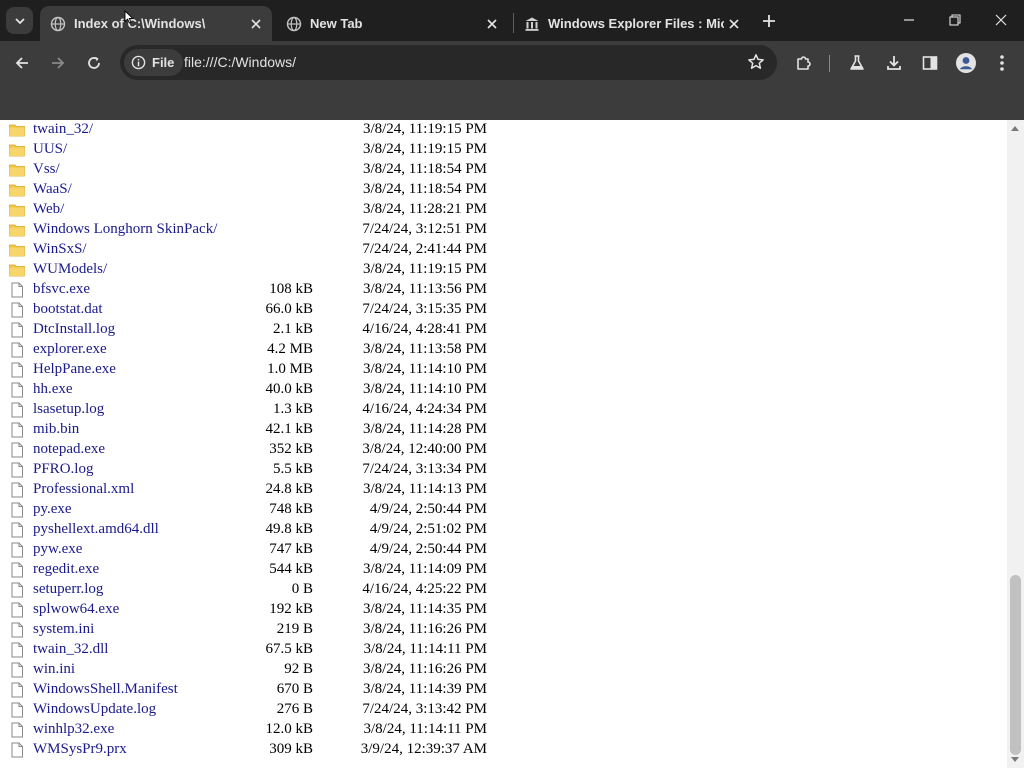 Image resolution: width=1024 pixels, height=768 pixels. What do you see at coordinates (68, 409) in the screenshot?
I see `file-link: lsasetup.log` at bounding box center [68, 409].